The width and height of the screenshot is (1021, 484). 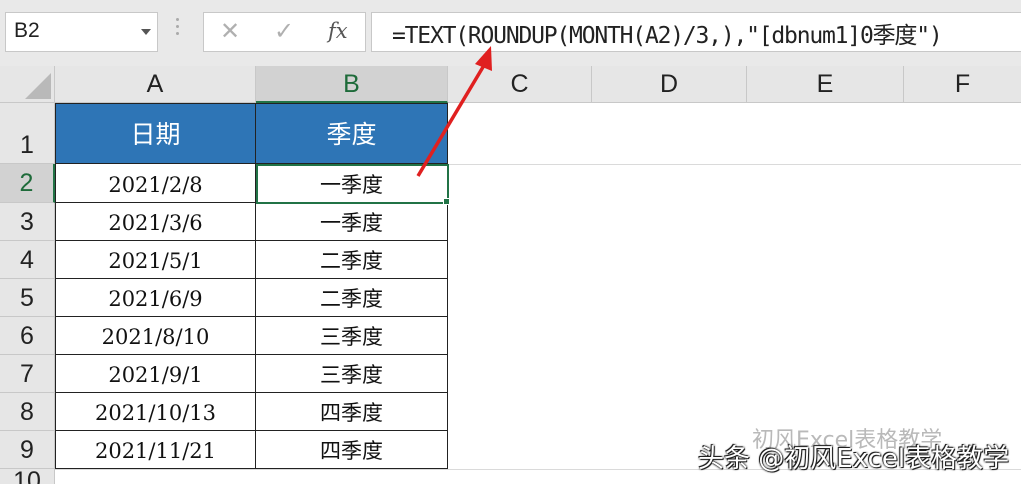 I want to click on arrow-head-icon, so click(x=483, y=58).